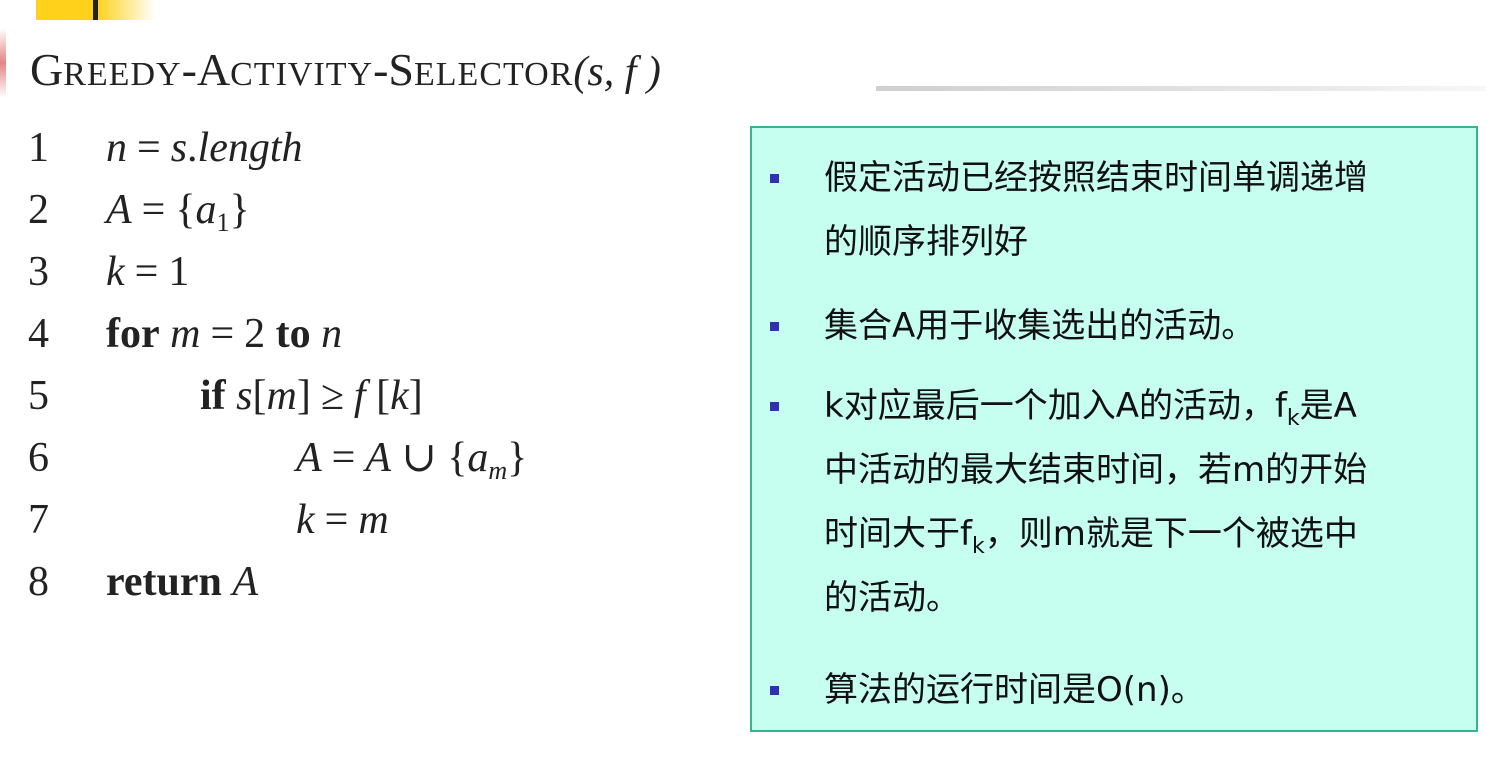 The width and height of the screenshot is (1502, 765). I want to click on line-number: 3, so click(38, 272).